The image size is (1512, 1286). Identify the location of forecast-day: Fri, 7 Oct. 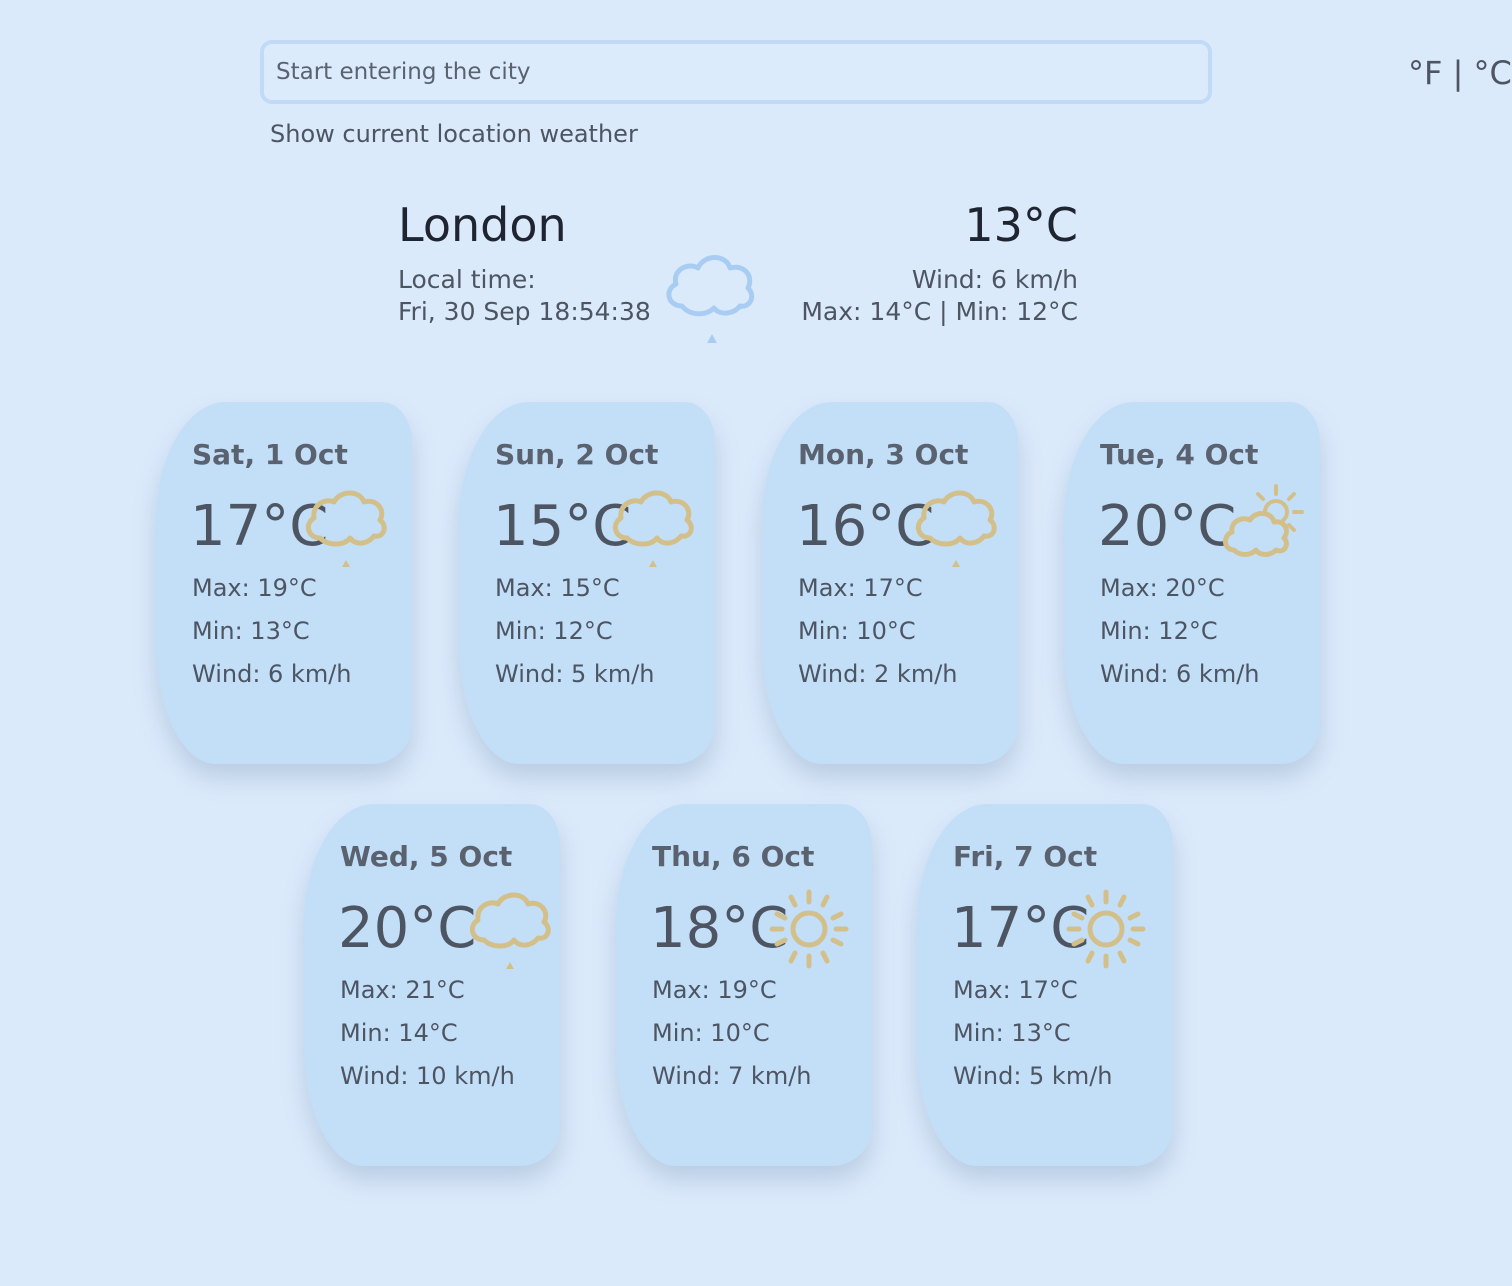
(1025, 856).